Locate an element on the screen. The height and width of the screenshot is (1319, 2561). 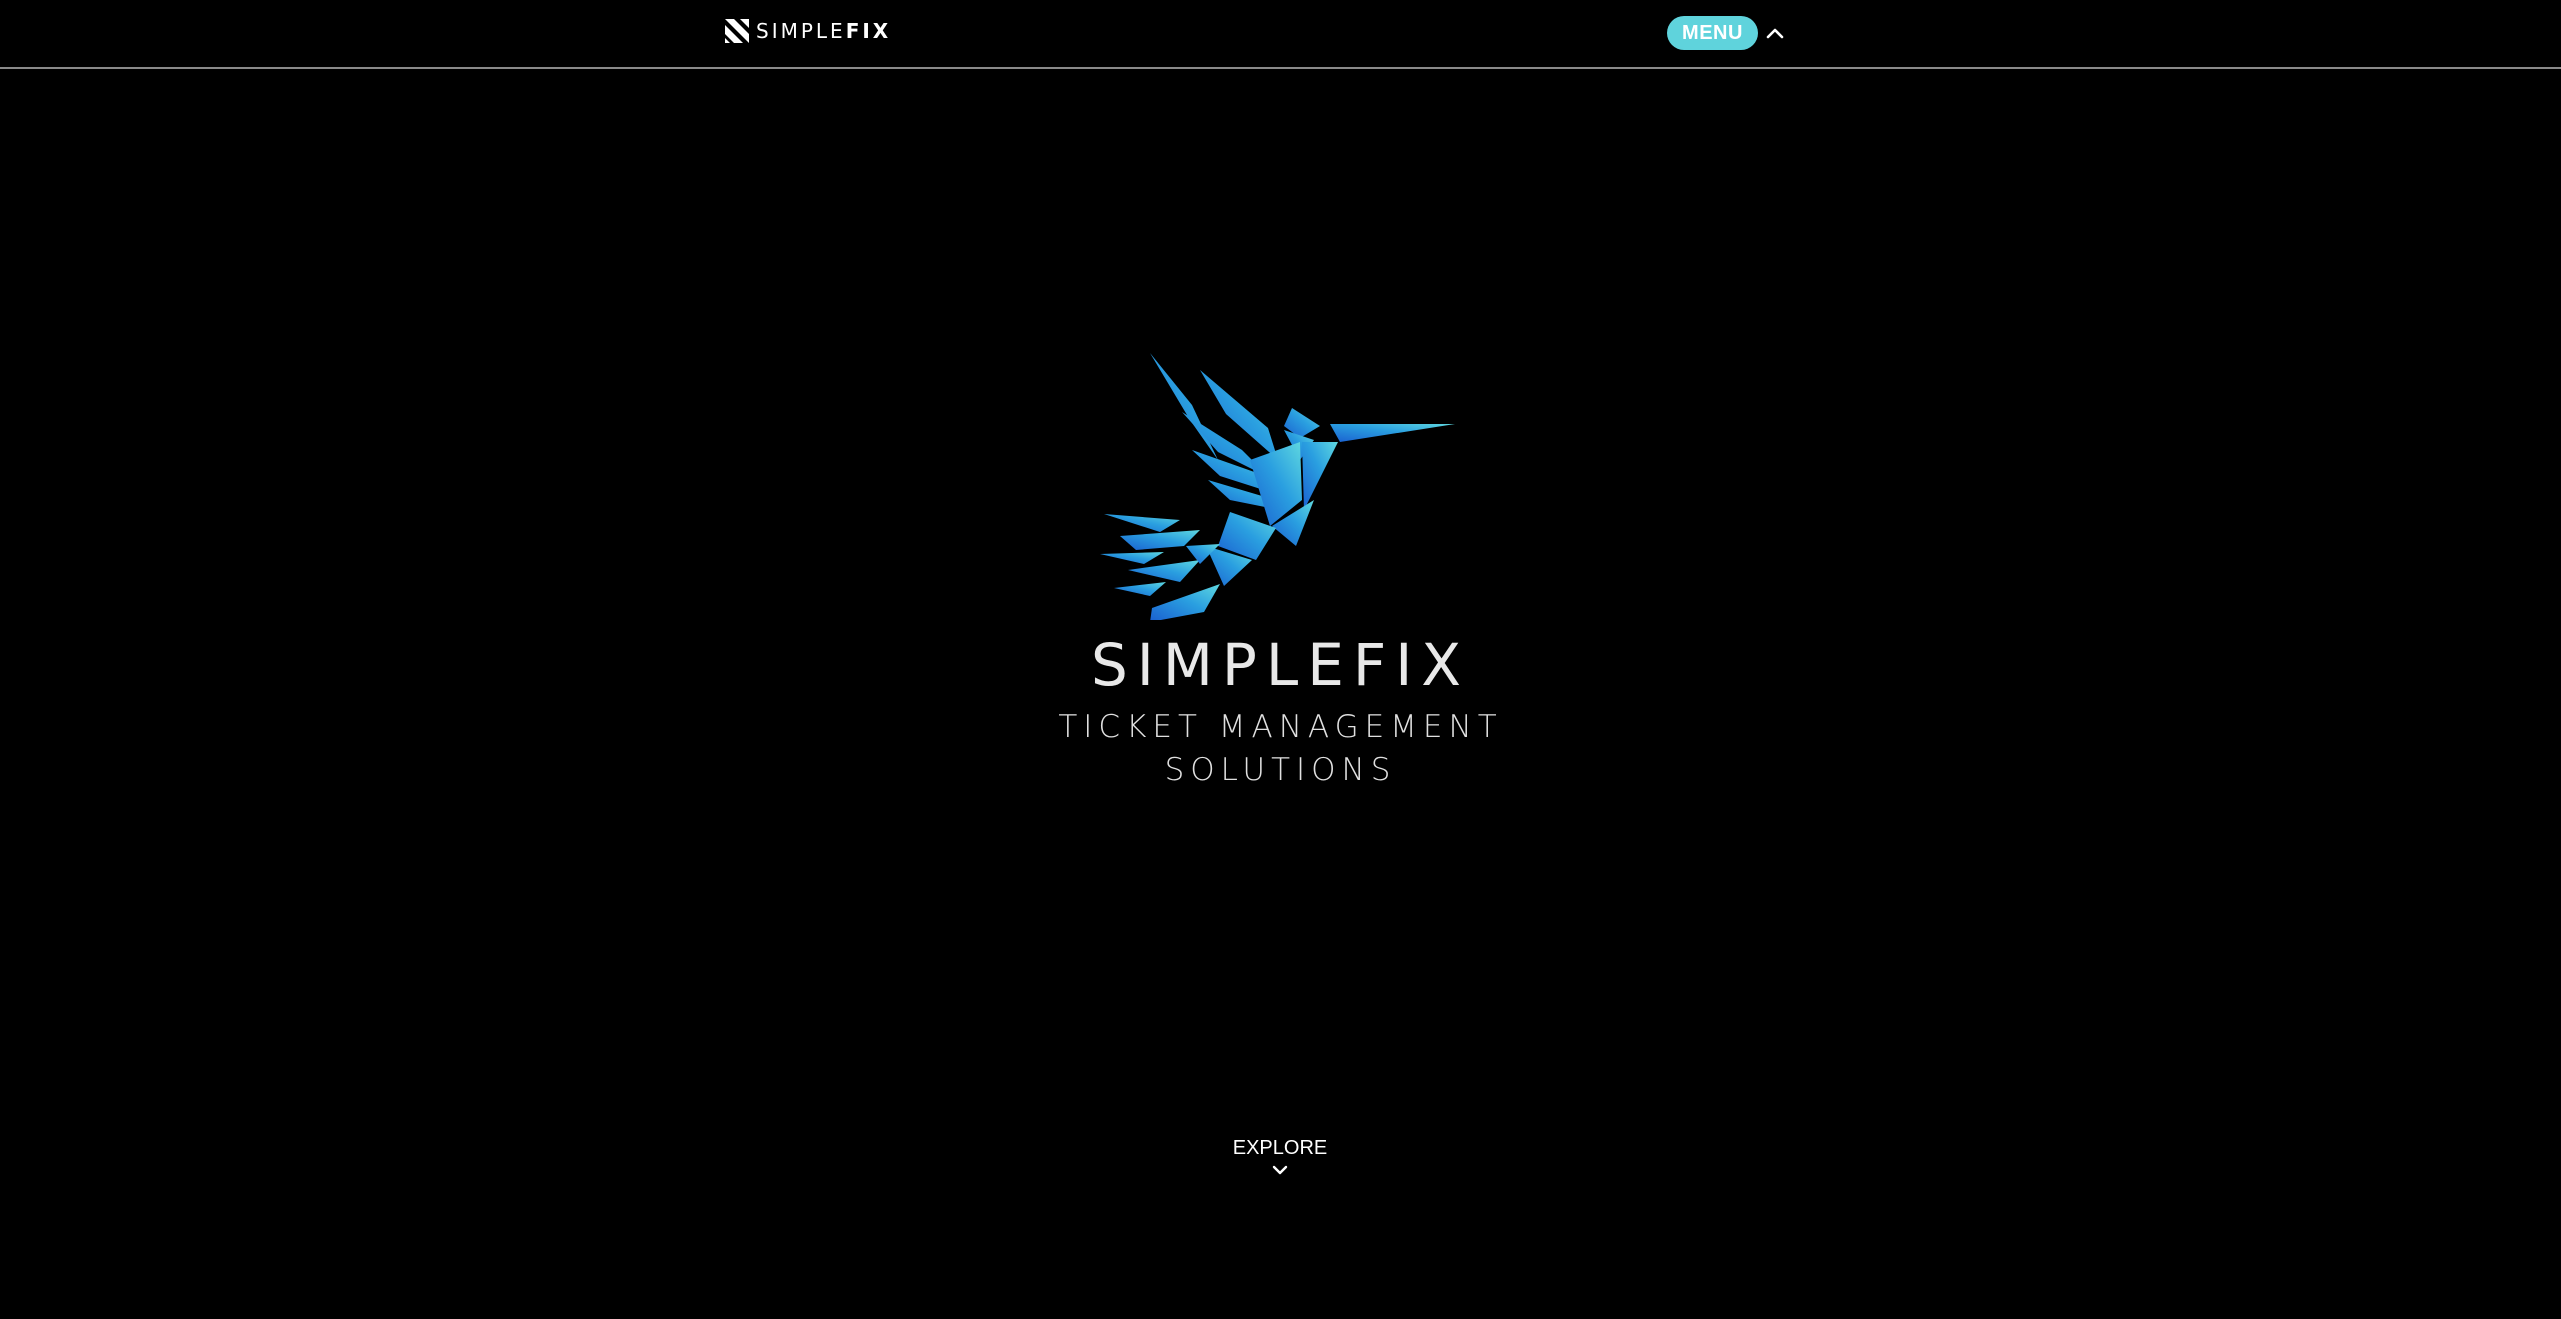
home-logo-link: SIMPLEFIX is located at coordinates (807, 31).